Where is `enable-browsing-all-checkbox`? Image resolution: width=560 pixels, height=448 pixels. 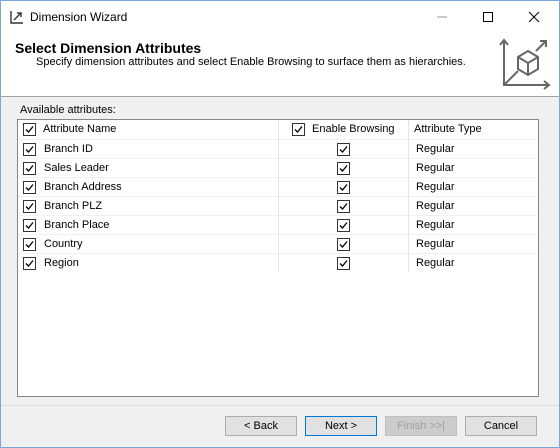 enable-browsing-all-checkbox is located at coordinates (298, 129).